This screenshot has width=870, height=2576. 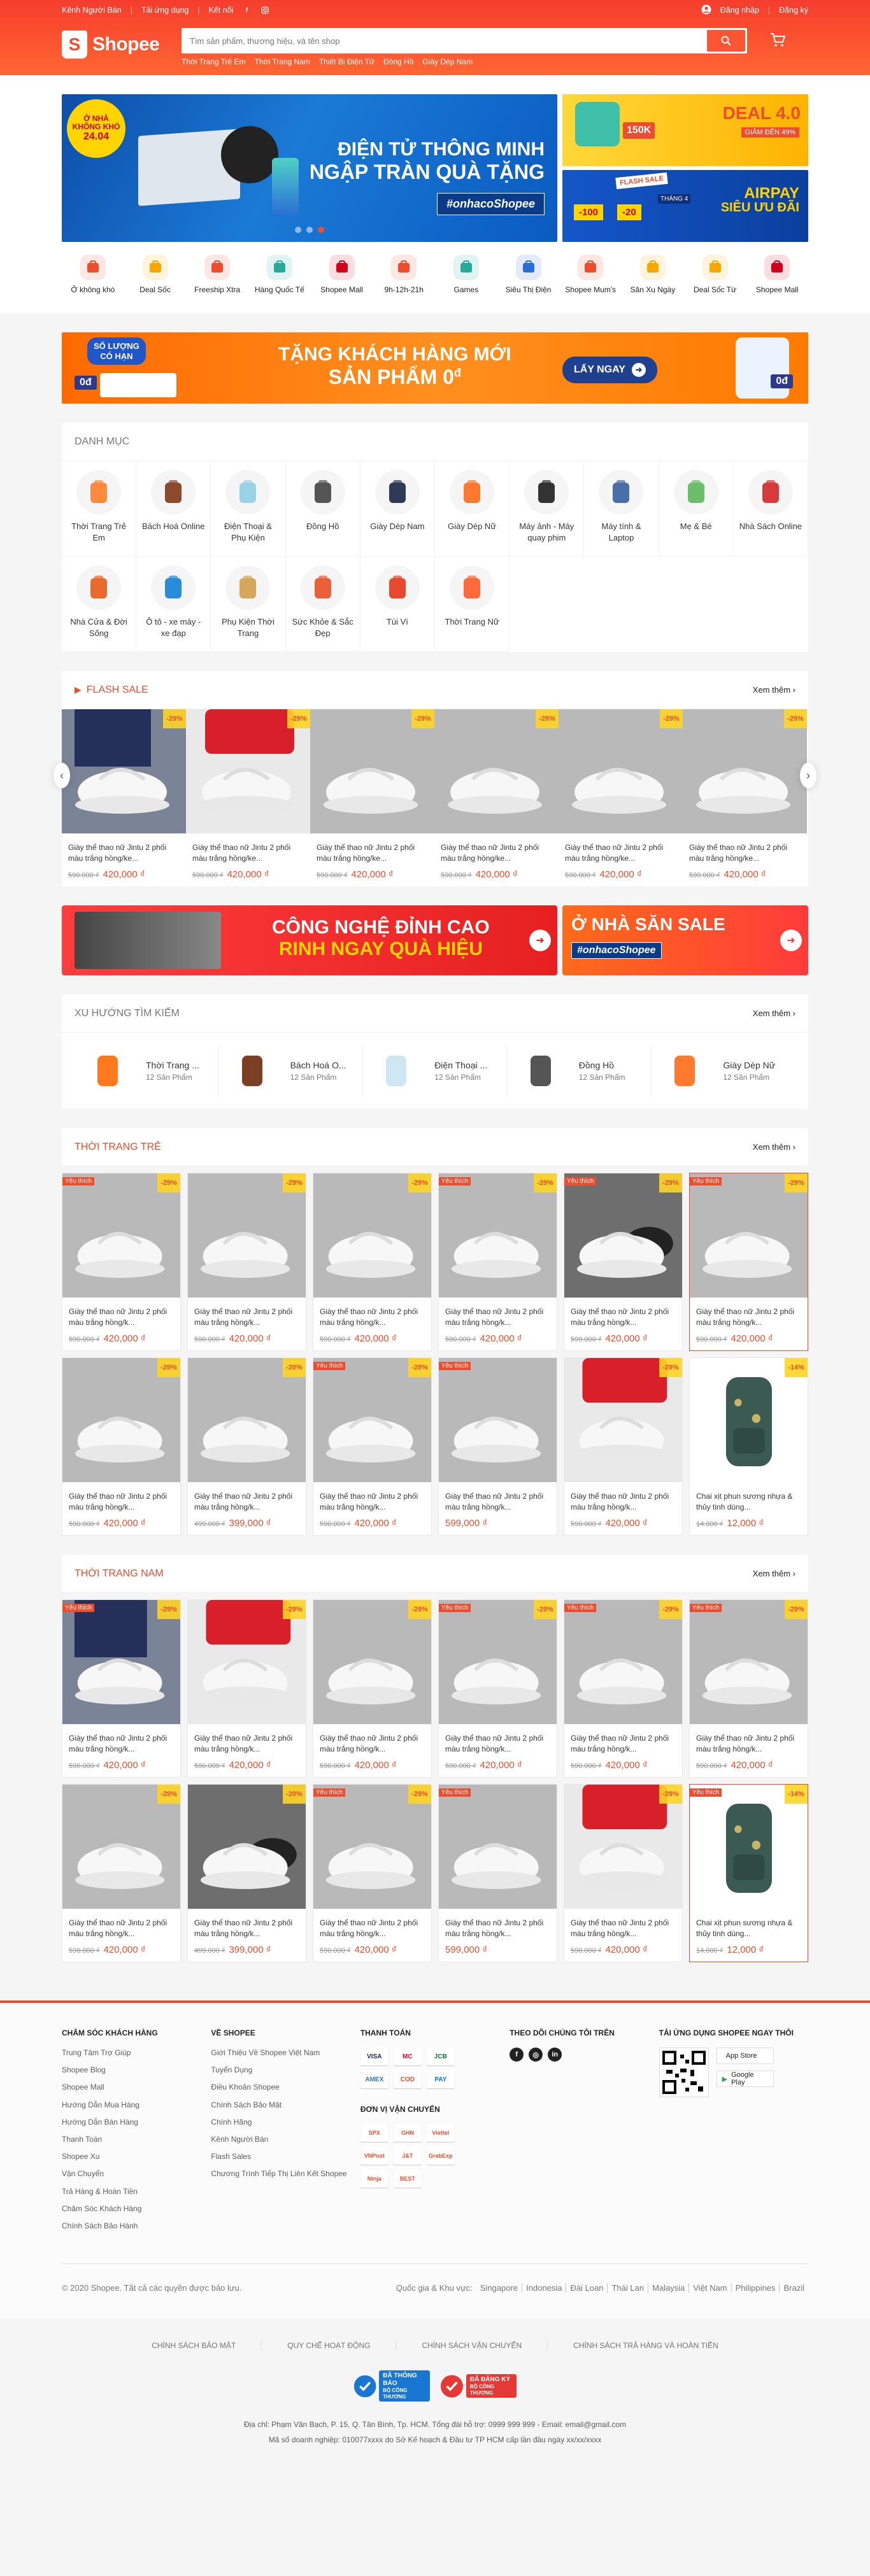 What do you see at coordinates (528, 274) in the screenshot?
I see `quicklink-item: Siêu Thị Điện` at bounding box center [528, 274].